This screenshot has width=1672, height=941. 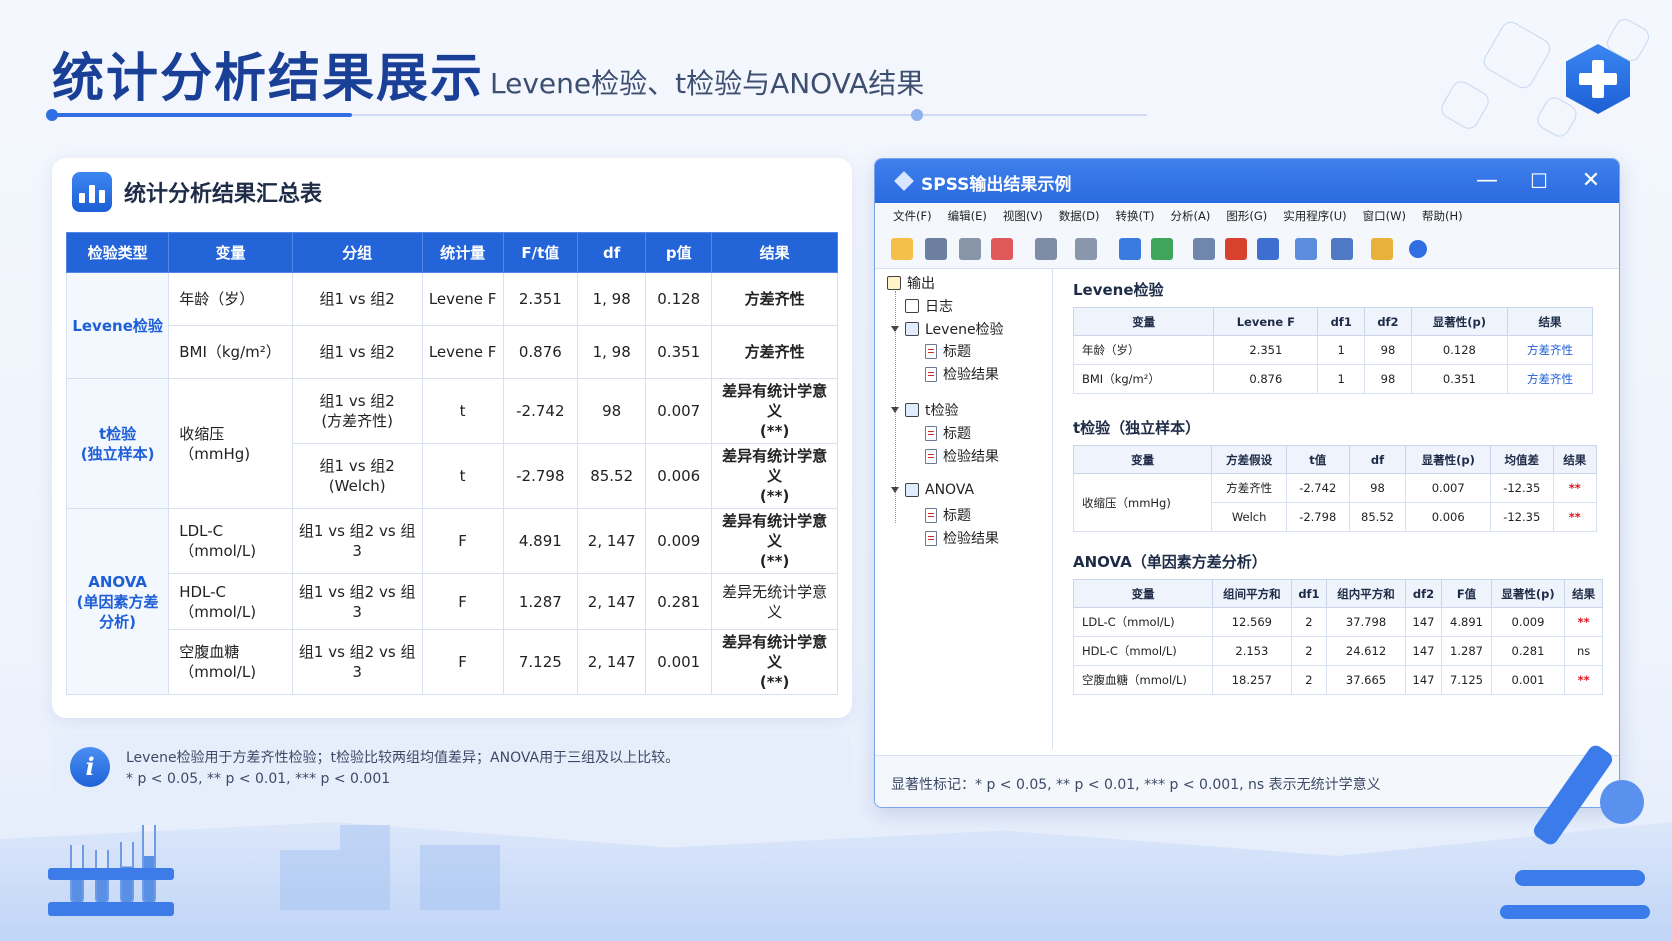 I want to click on menu-item: 实用程序(U), so click(x=1314, y=216).